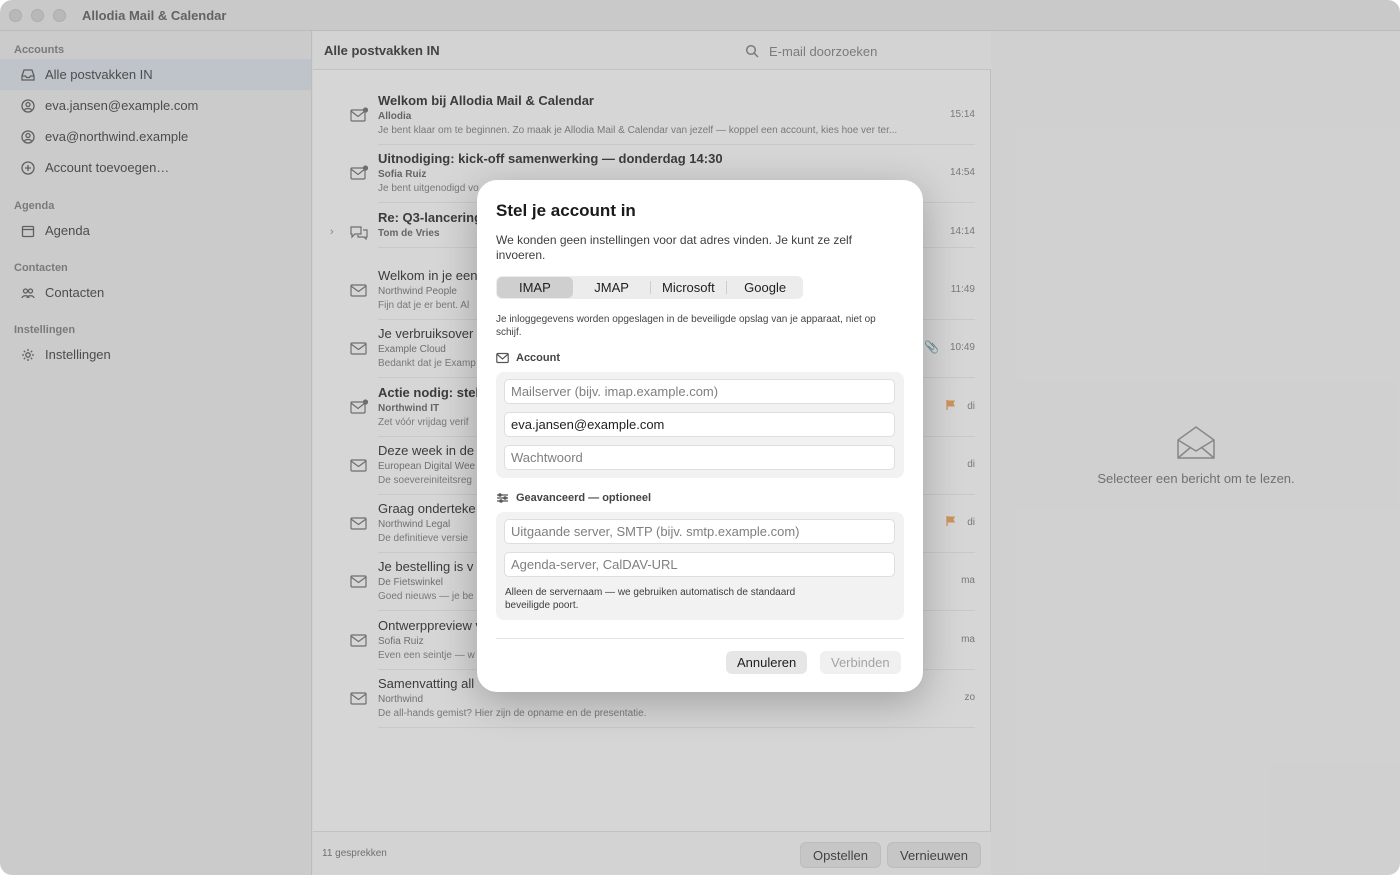 Image resolution: width=1400 pixels, height=875 pixels. Describe the element at coordinates (612, 287) in the screenshot. I see `tab-jmap: JMAP` at that location.